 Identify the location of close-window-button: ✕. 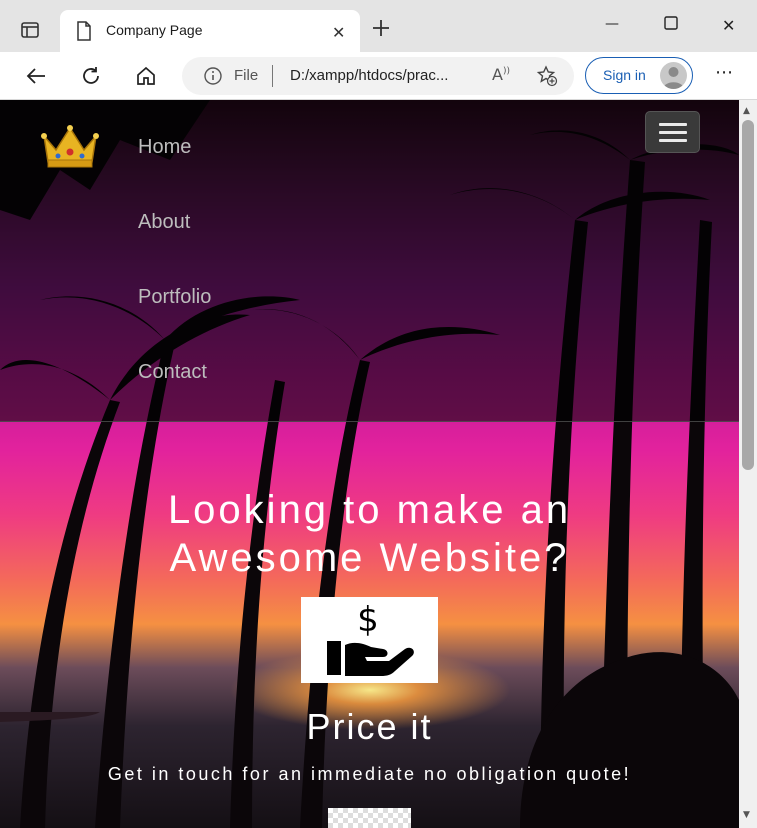
(728, 25).